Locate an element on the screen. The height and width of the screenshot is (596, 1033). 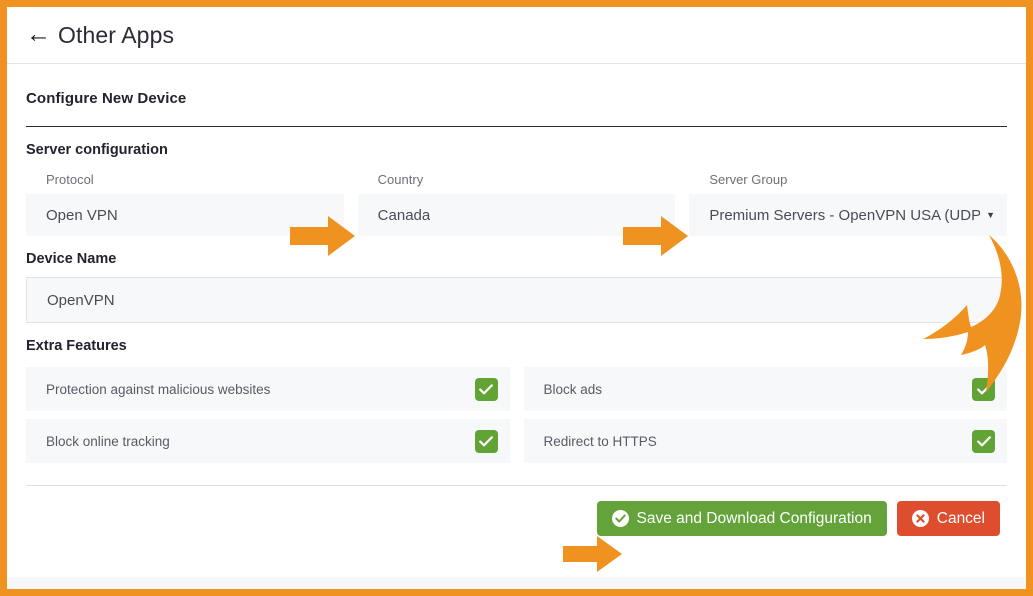
field-protocol: Protocol Open VPN is located at coordinates (185, 204).